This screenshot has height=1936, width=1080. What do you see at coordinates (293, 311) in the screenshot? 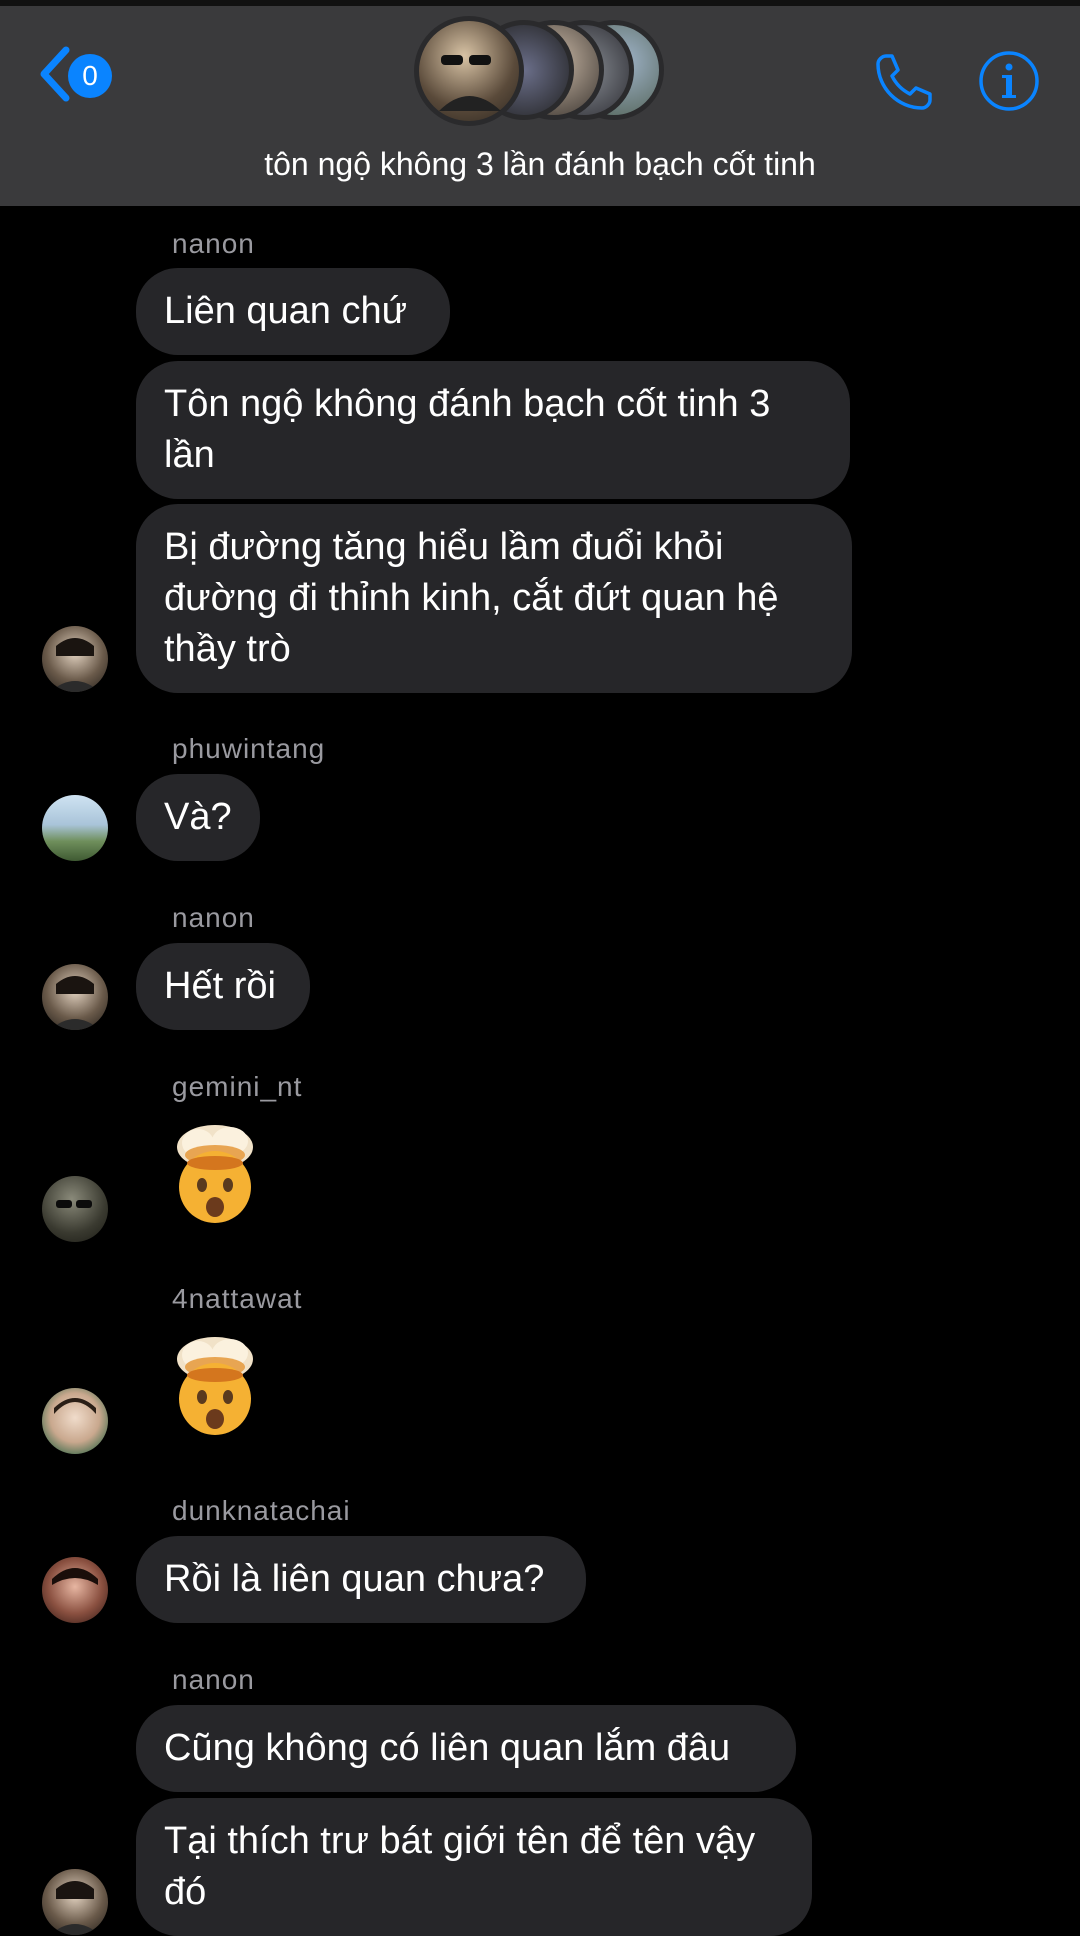
I see `message-bubble: Liên quan chứ` at bounding box center [293, 311].